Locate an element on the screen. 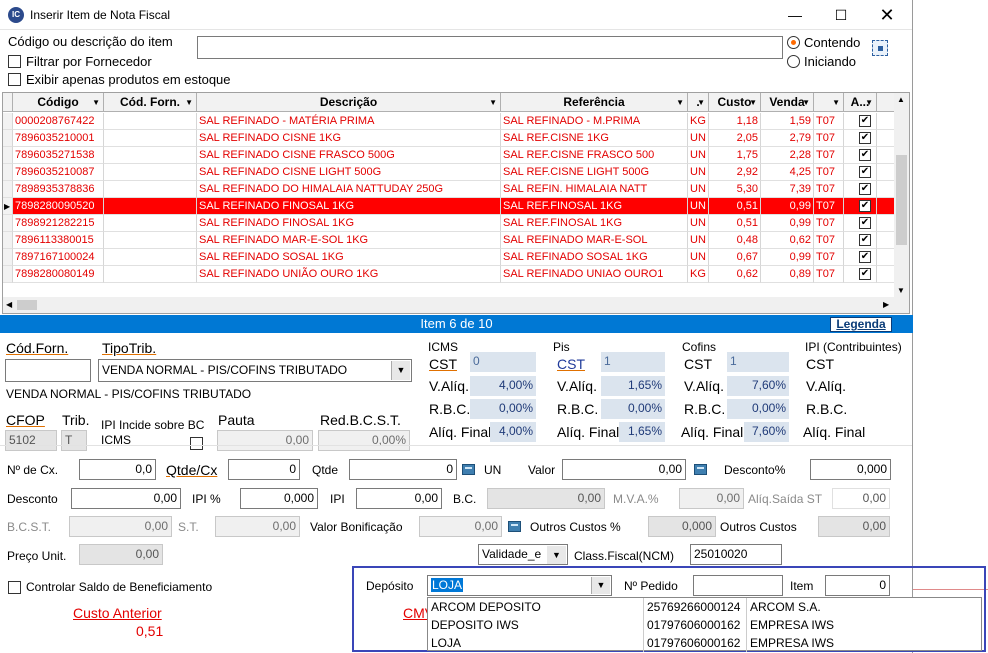  legend-button: Legenda is located at coordinates (861, 324).